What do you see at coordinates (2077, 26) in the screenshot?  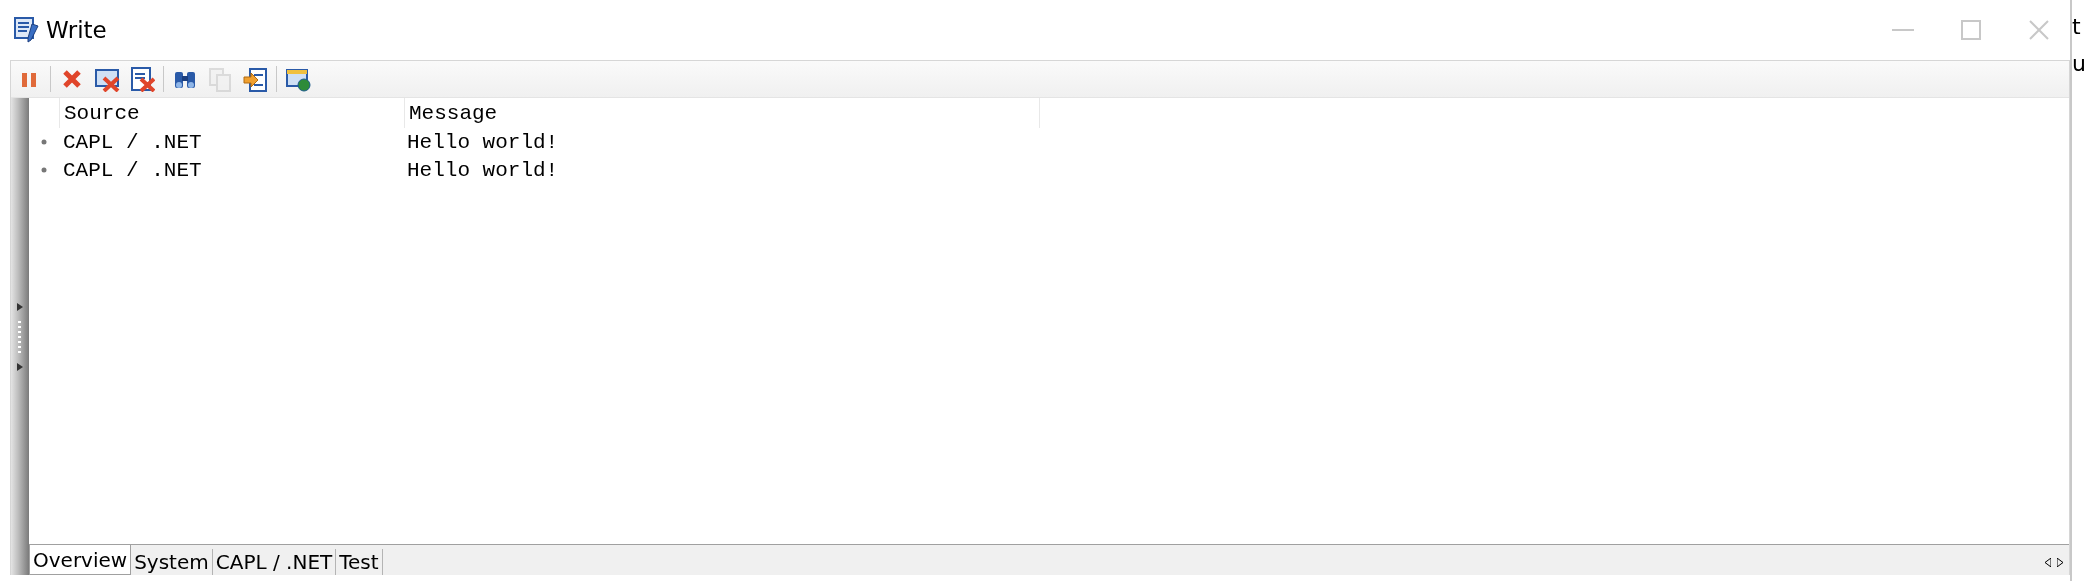 I see `window-text: t` at bounding box center [2077, 26].